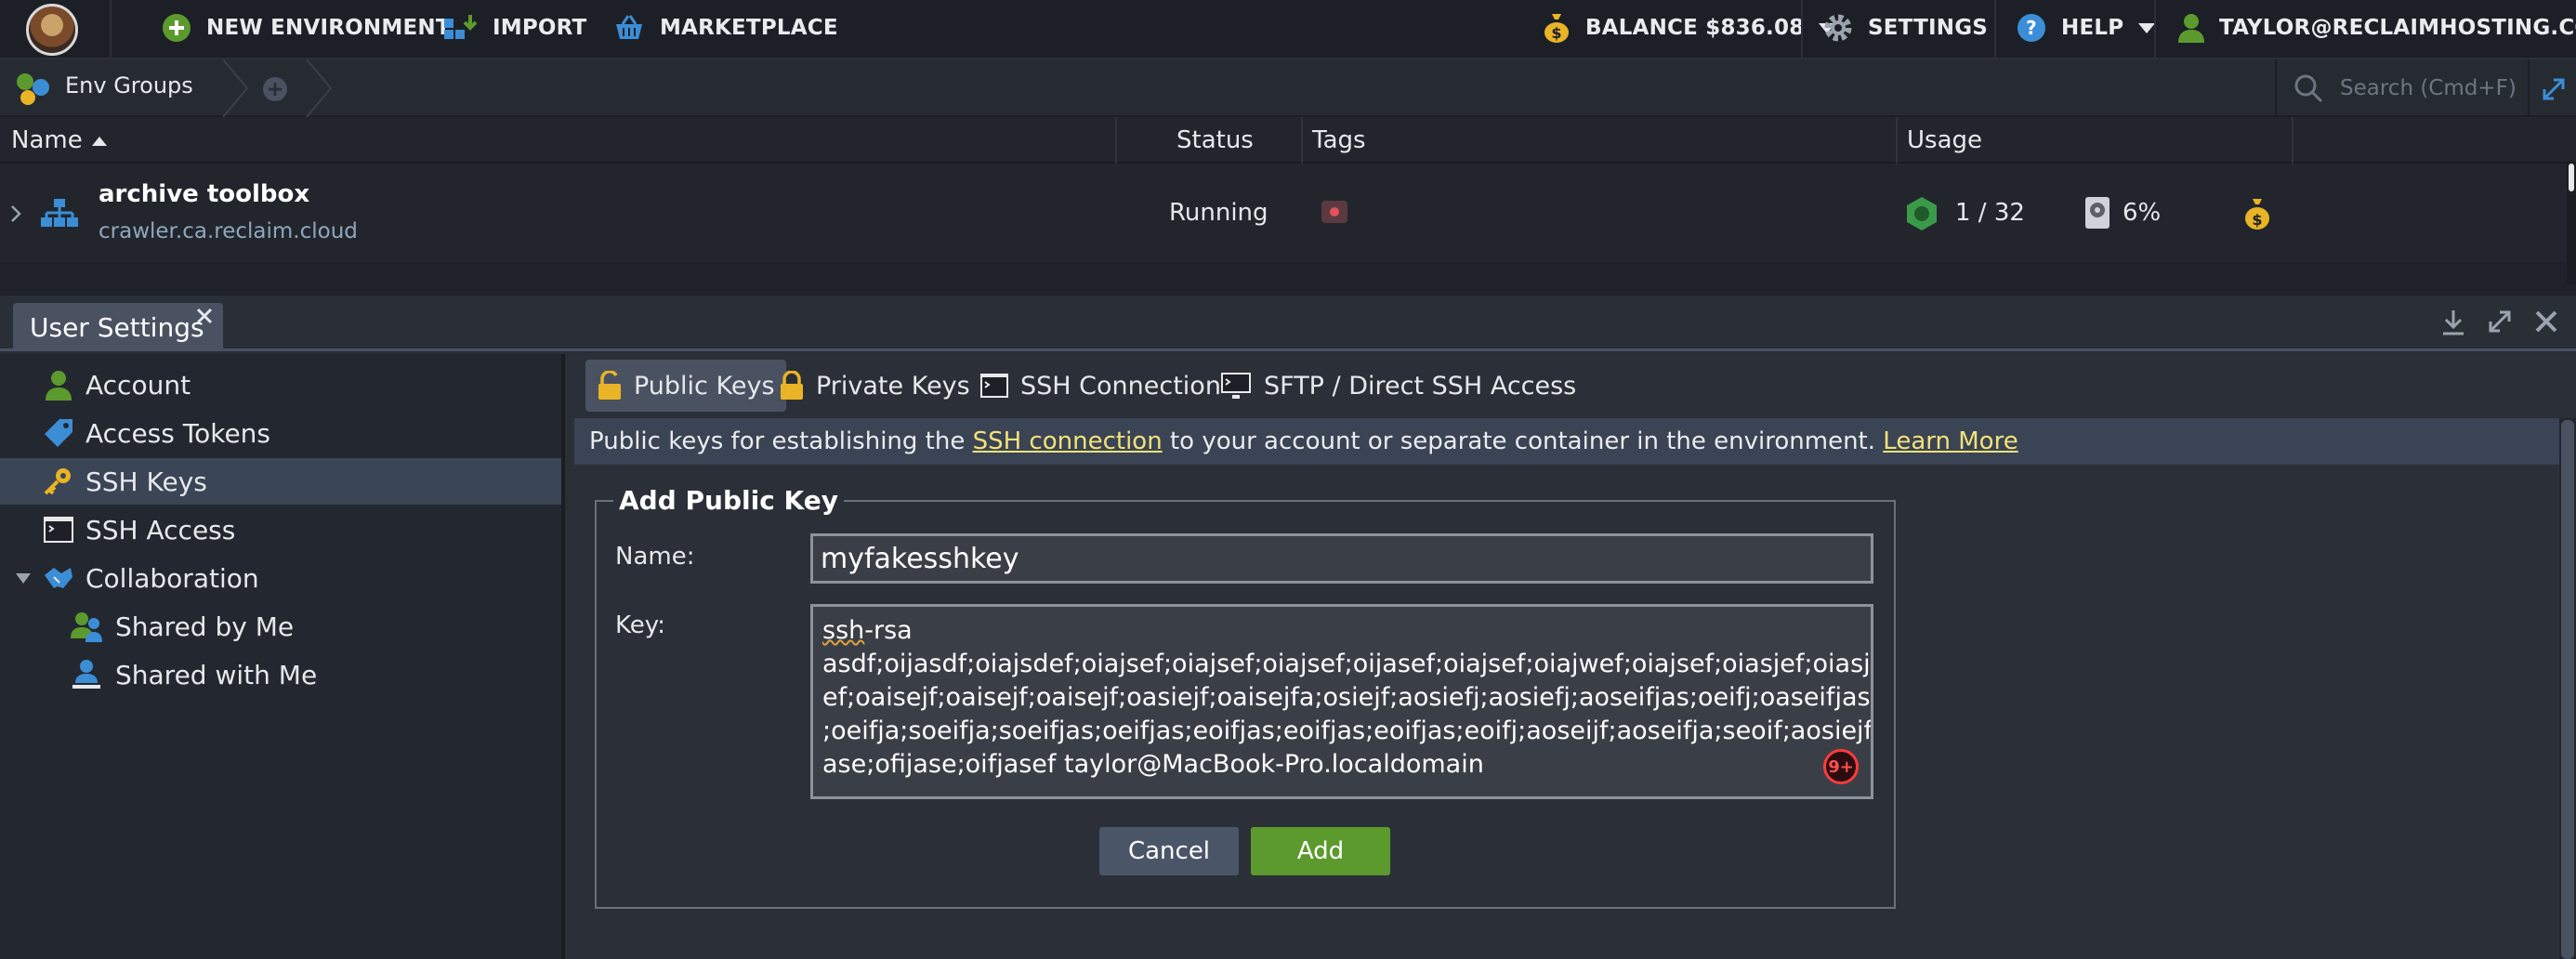 The height and width of the screenshot is (959, 2576). What do you see at coordinates (1288, 213) in the screenshot?
I see `table-row` at bounding box center [1288, 213].